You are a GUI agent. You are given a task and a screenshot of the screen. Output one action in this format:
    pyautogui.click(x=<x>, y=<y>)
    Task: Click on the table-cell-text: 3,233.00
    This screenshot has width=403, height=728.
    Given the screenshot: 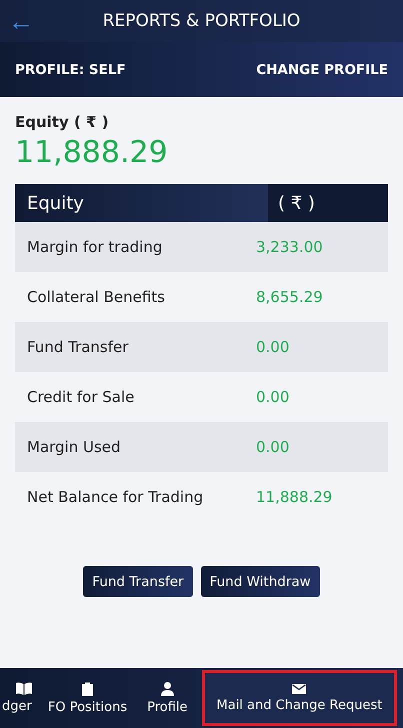 What is the action you would take?
    pyautogui.click(x=290, y=247)
    